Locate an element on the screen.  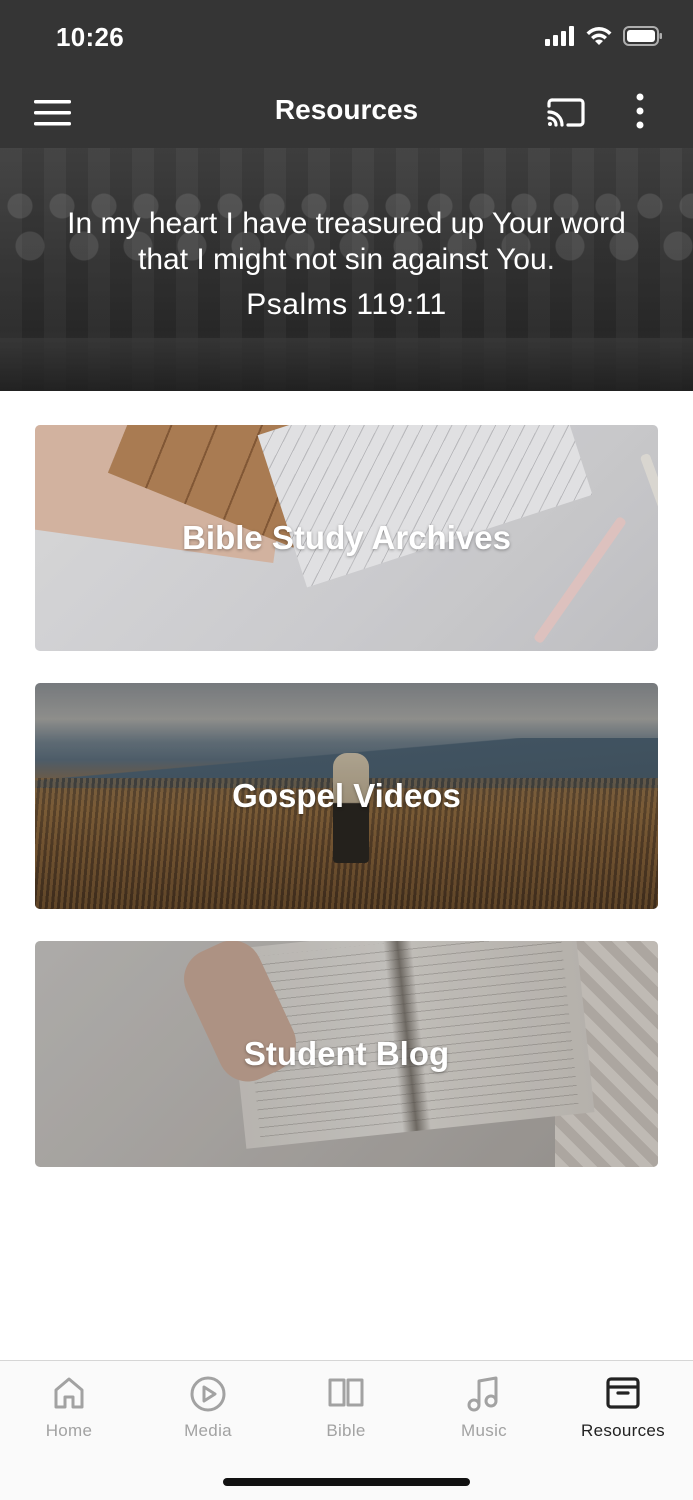
resource-card-label: Student Blog is located at coordinates (346, 1053).